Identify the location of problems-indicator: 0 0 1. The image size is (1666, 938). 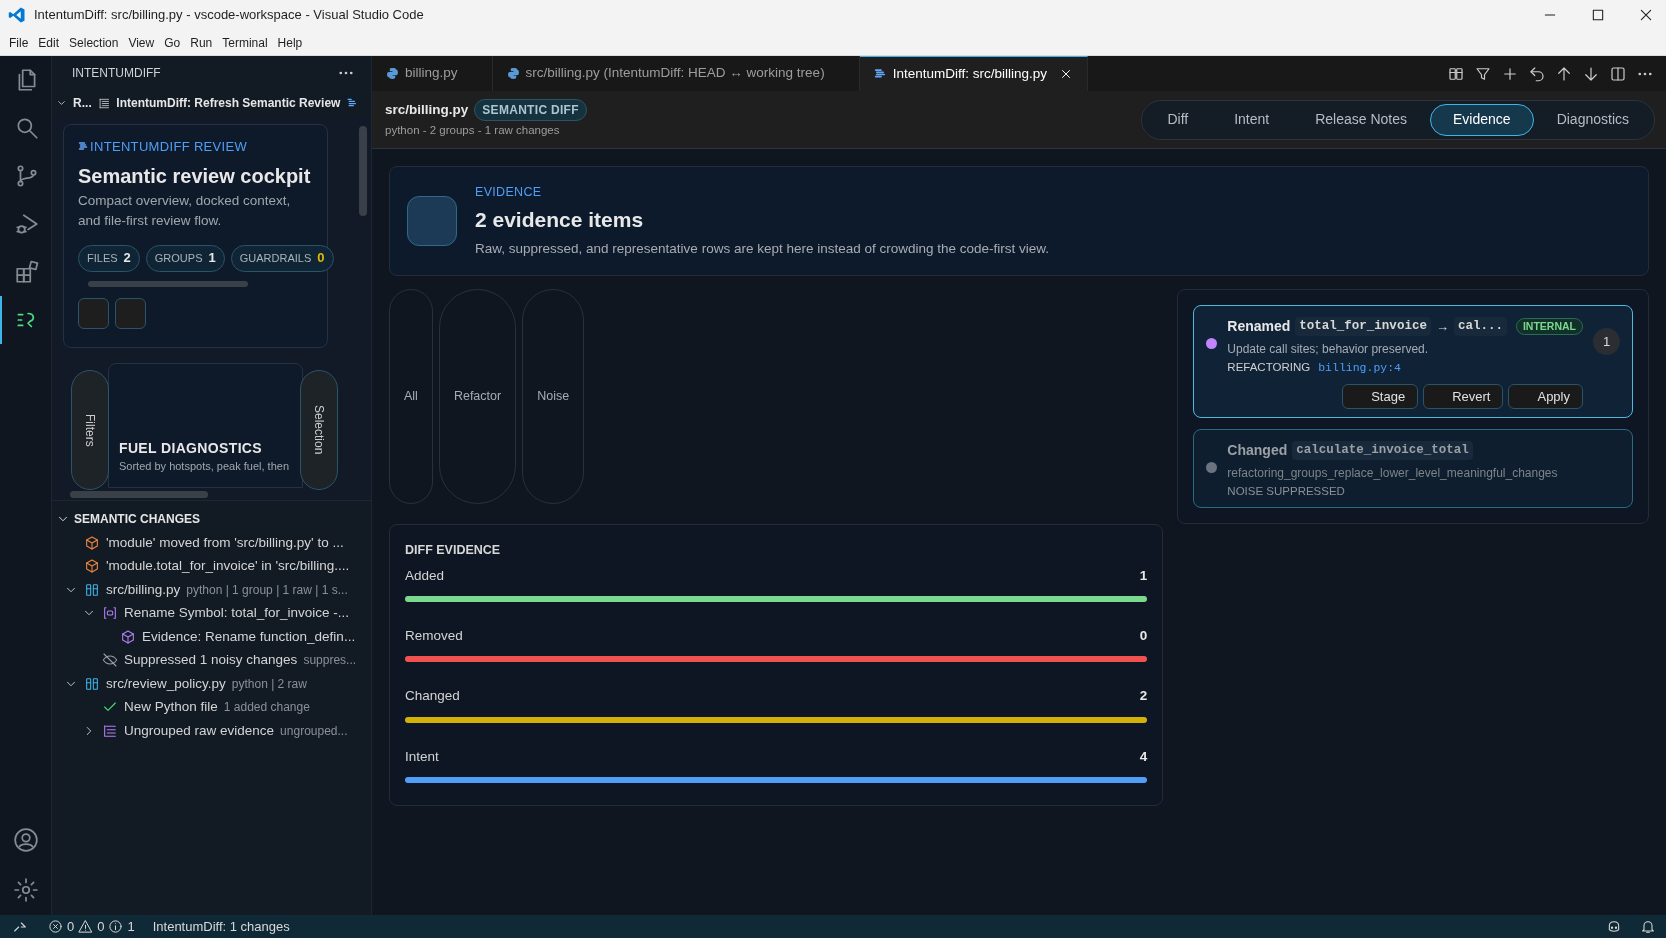
(91, 926).